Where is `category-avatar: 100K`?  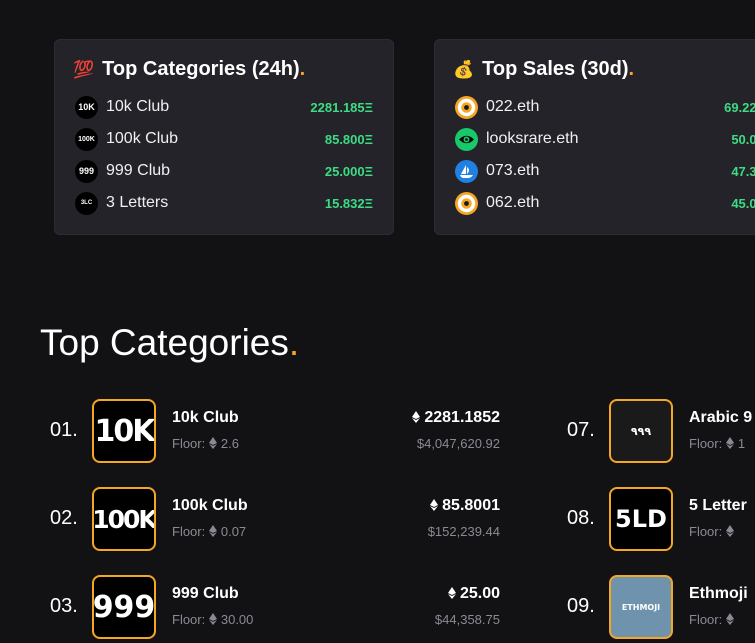 category-avatar: 100K is located at coordinates (86, 139).